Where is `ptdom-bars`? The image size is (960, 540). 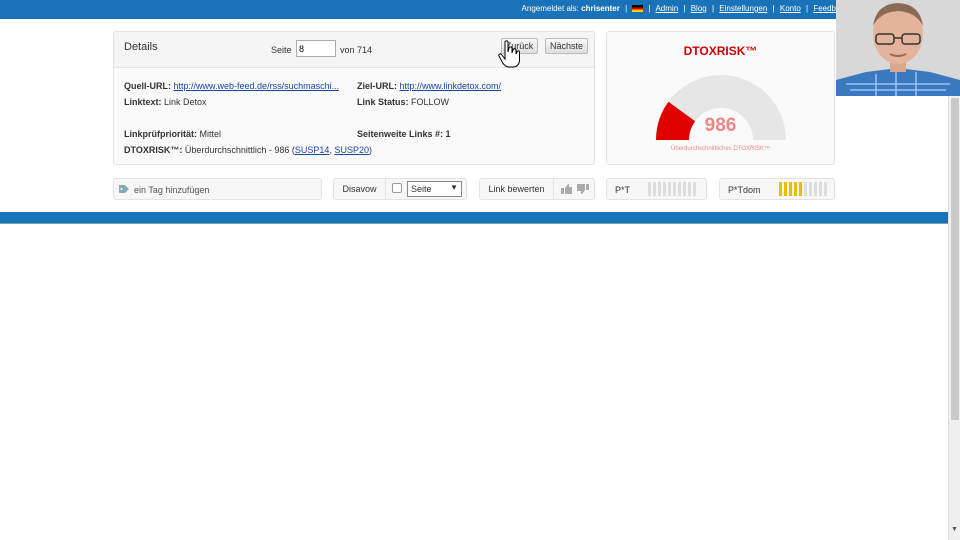
ptdom-bars is located at coordinates (803, 189).